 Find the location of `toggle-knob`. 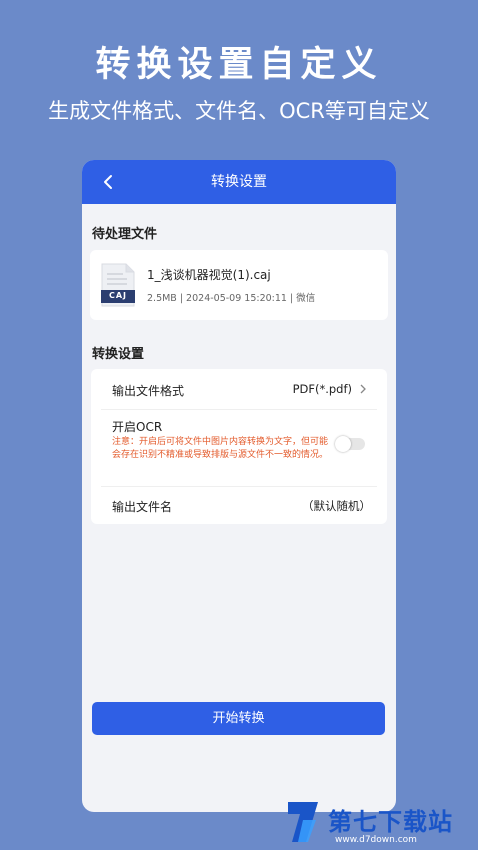

toggle-knob is located at coordinates (343, 444).